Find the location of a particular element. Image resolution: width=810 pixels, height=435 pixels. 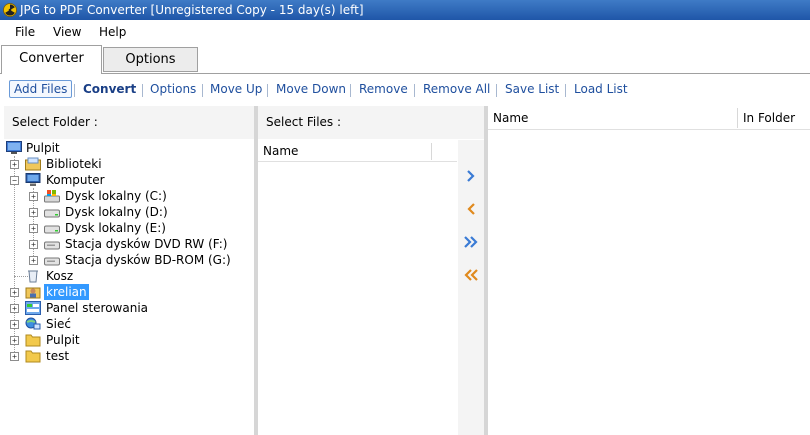

user-folder-icon is located at coordinates (33, 292).